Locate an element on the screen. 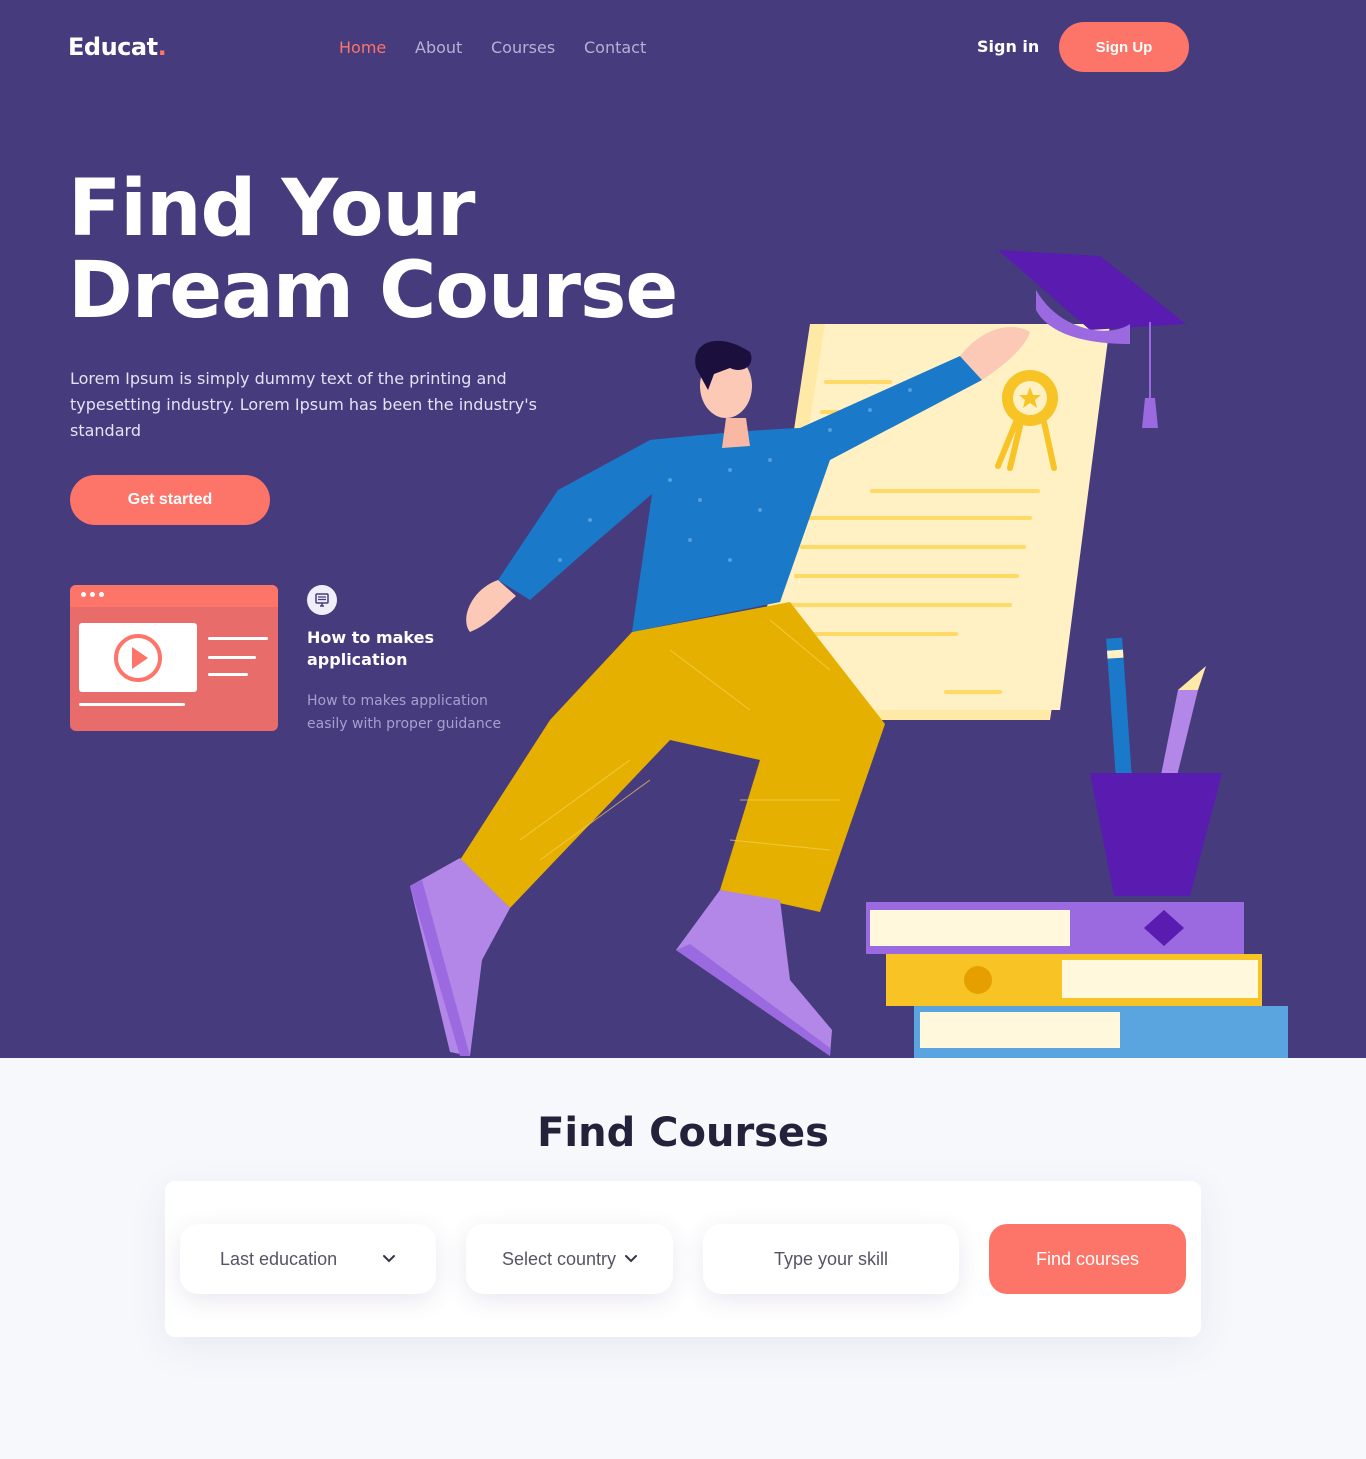 The width and height of the screenshot is (1366, 1459). logo-text: Educat is located at coordinates (113, 47).